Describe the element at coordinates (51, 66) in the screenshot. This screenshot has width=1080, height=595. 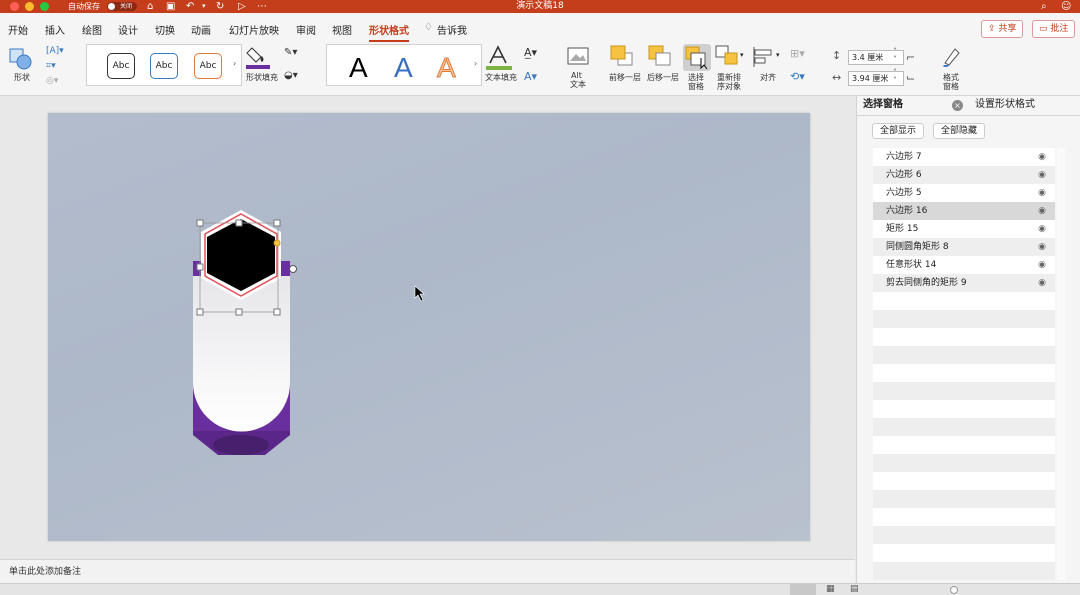
I see `edit-shape-icon: ⌗▾` at that location.